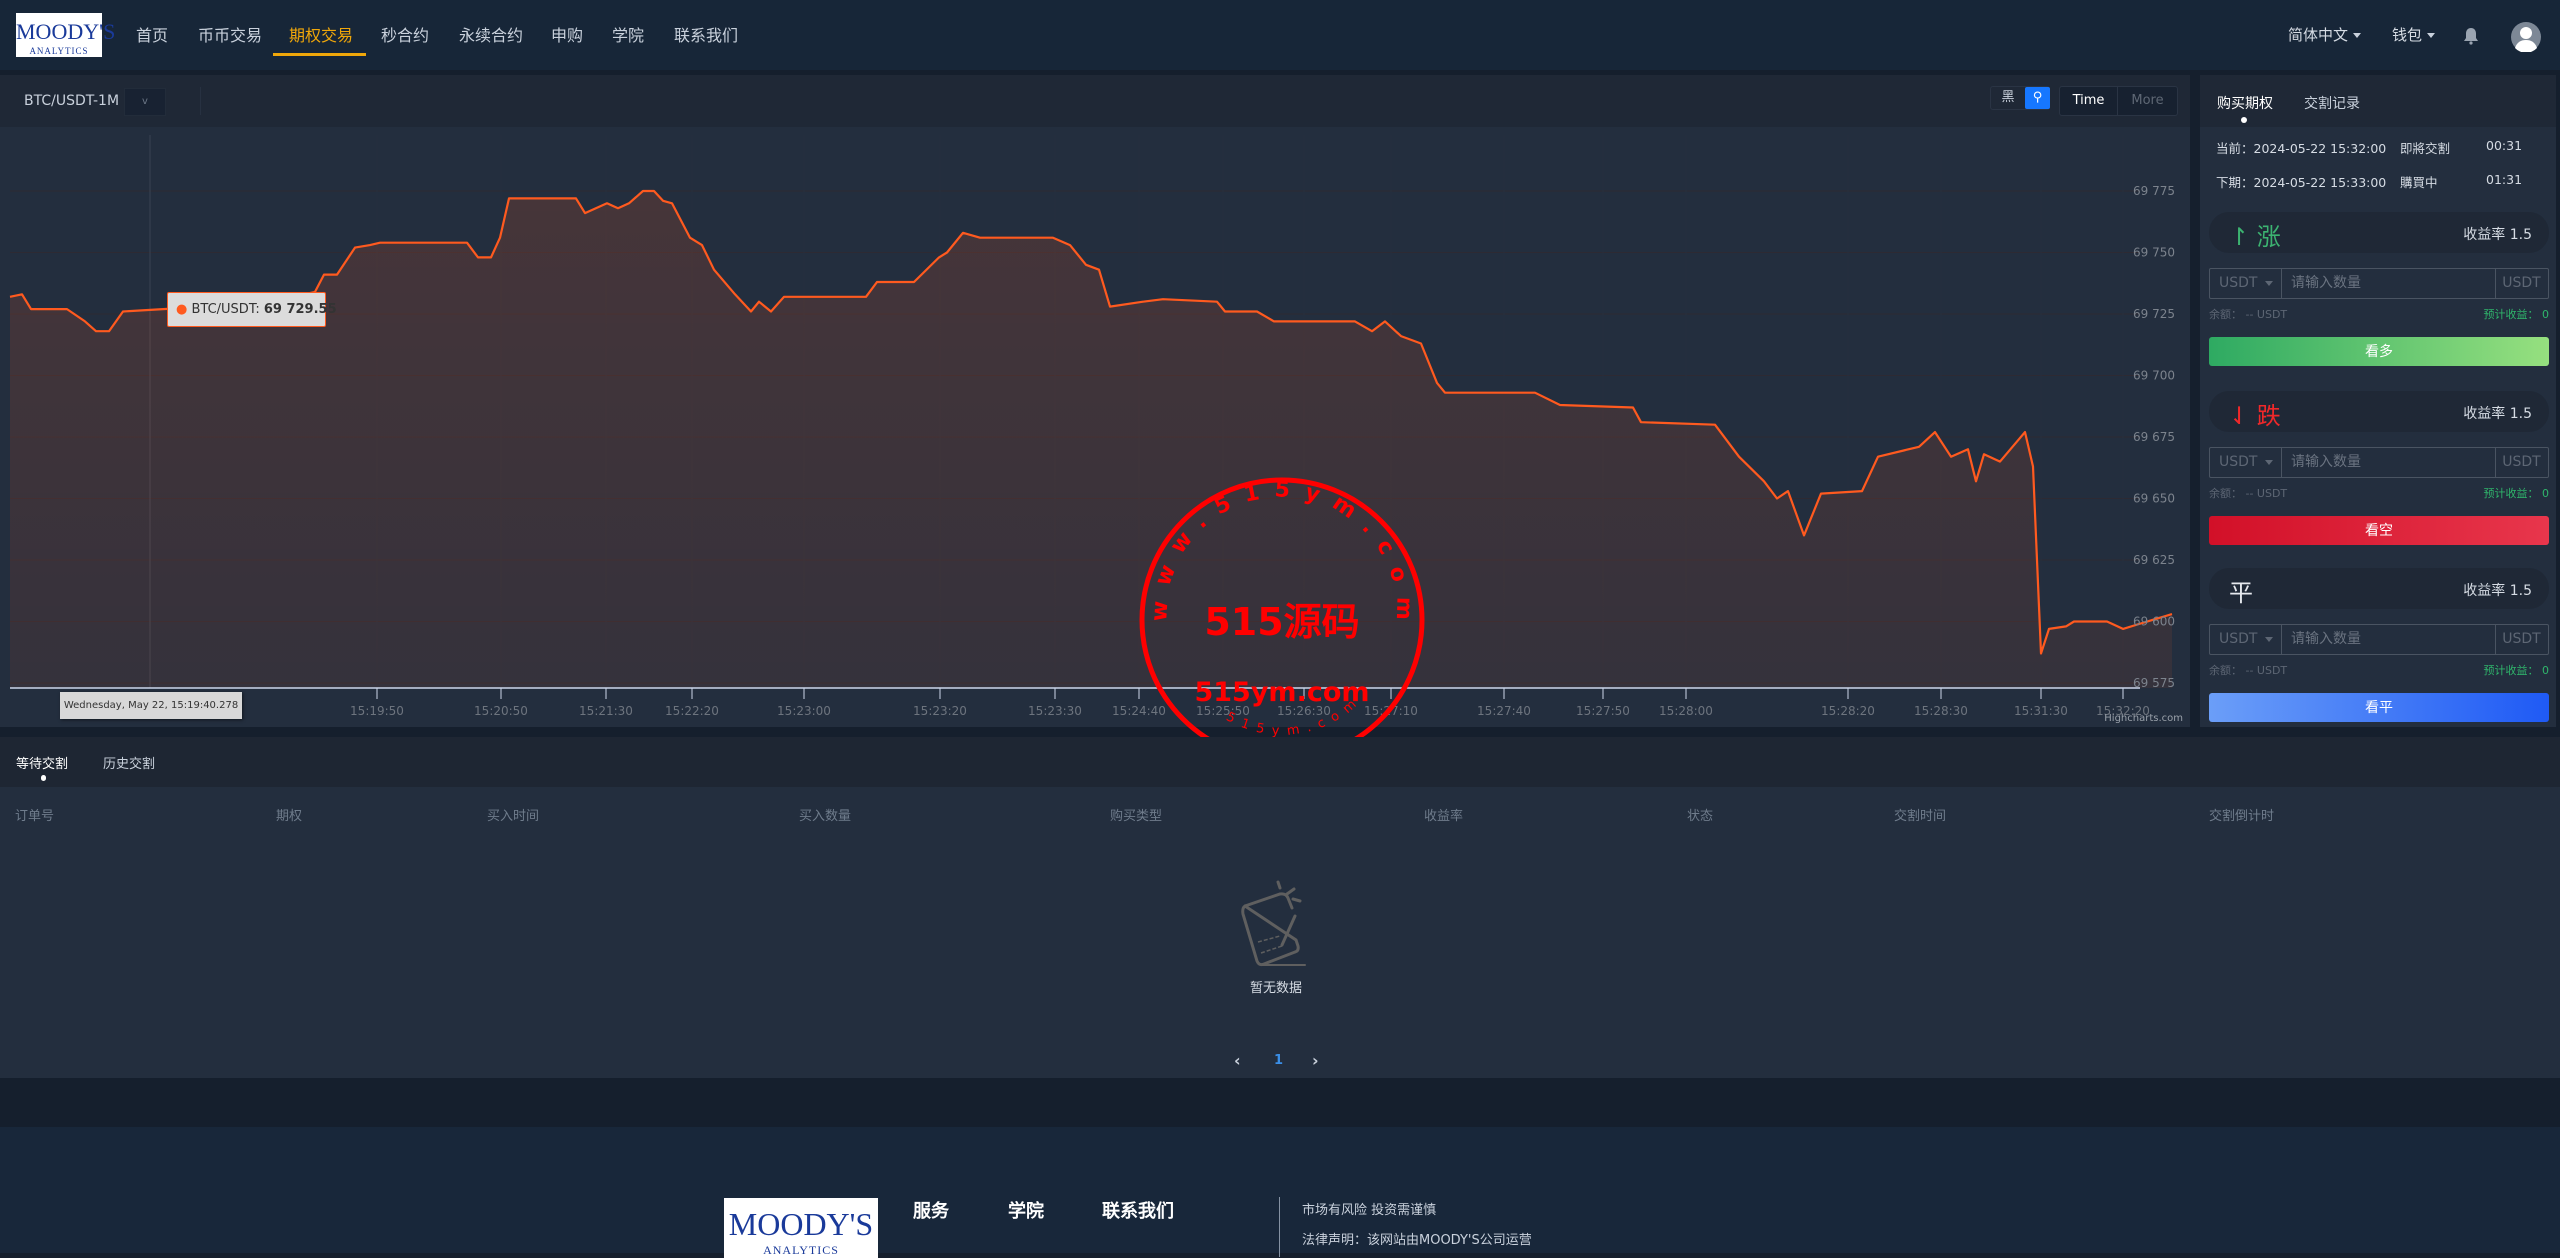 Image resolution: width=2560 pixels, height=1258 pixels. Describe the element at coordinates (1278, 1060) in the screenshot. I see `page-1-button: 1` at that location.